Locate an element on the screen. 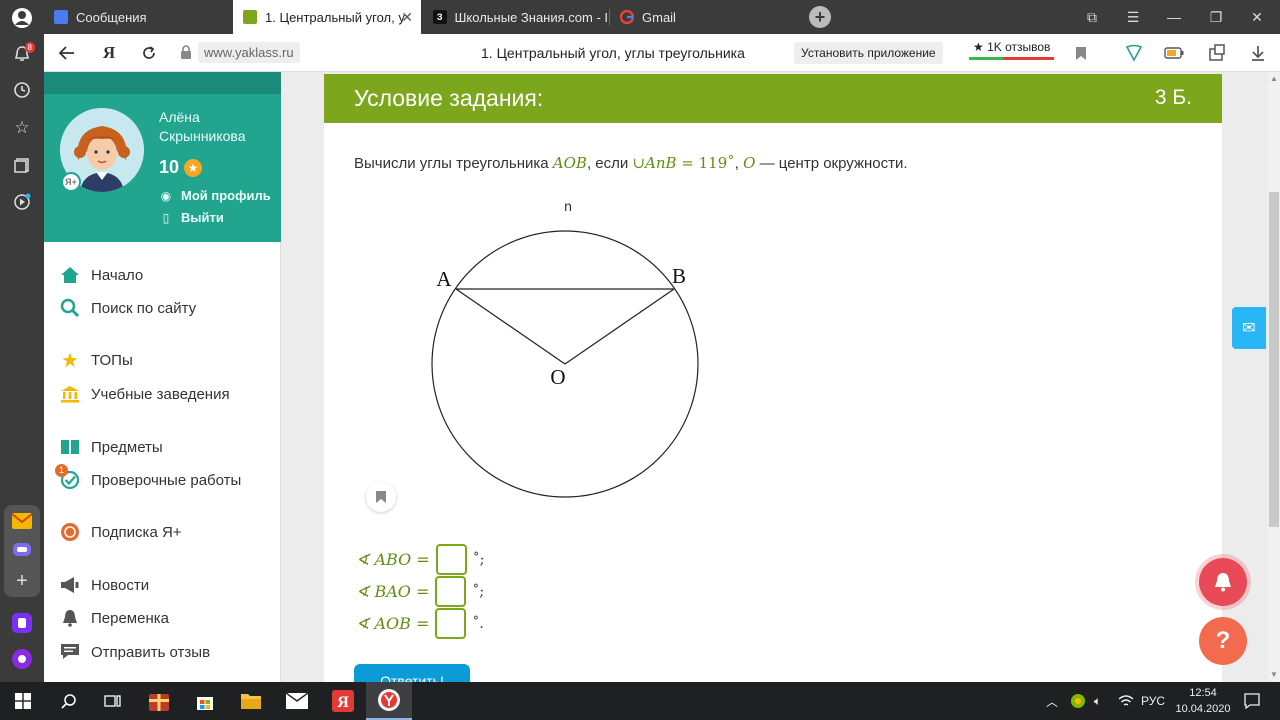  sidebar-item-tops: ★ ТОПы is located at coordinates (96, 361).